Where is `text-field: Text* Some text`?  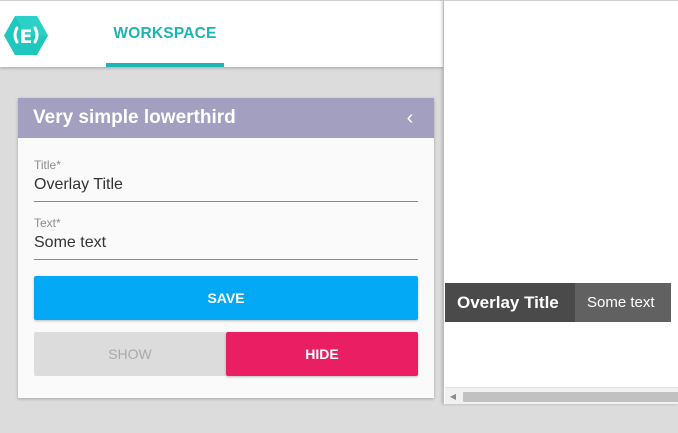
text-field: Text* Some text is located at coordinates (226, 238).